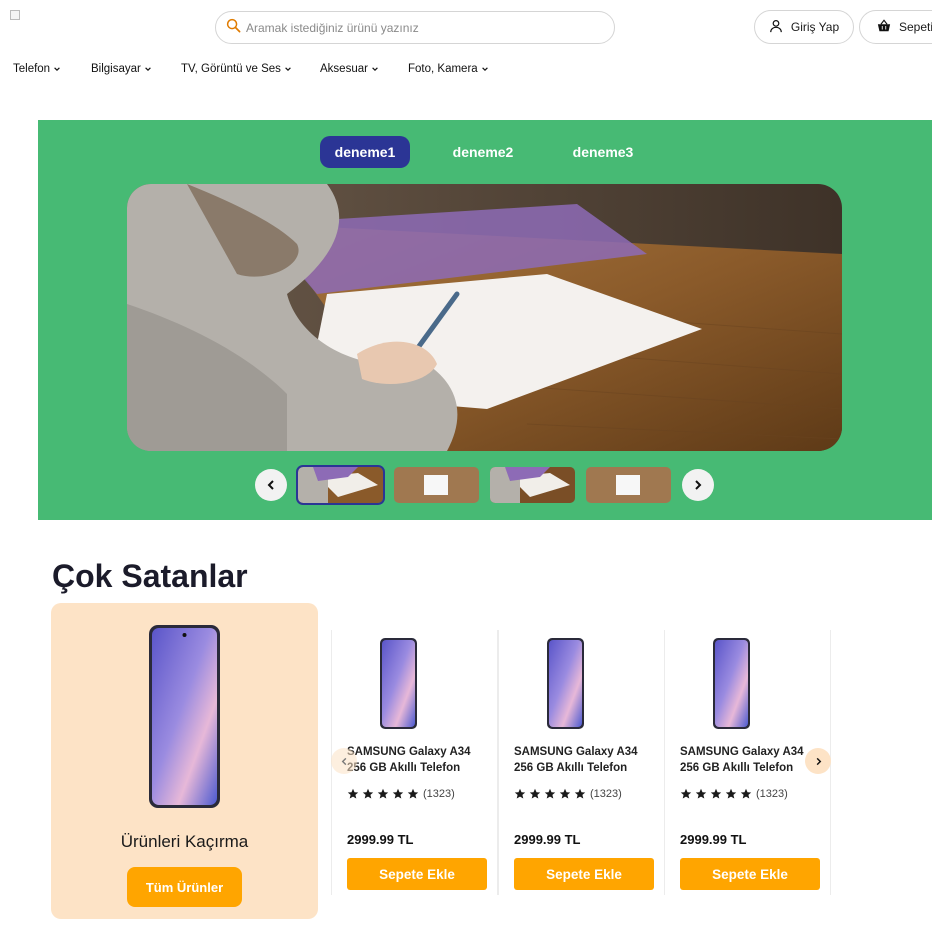  I want to click on products-prev-button, so click(344, 761).